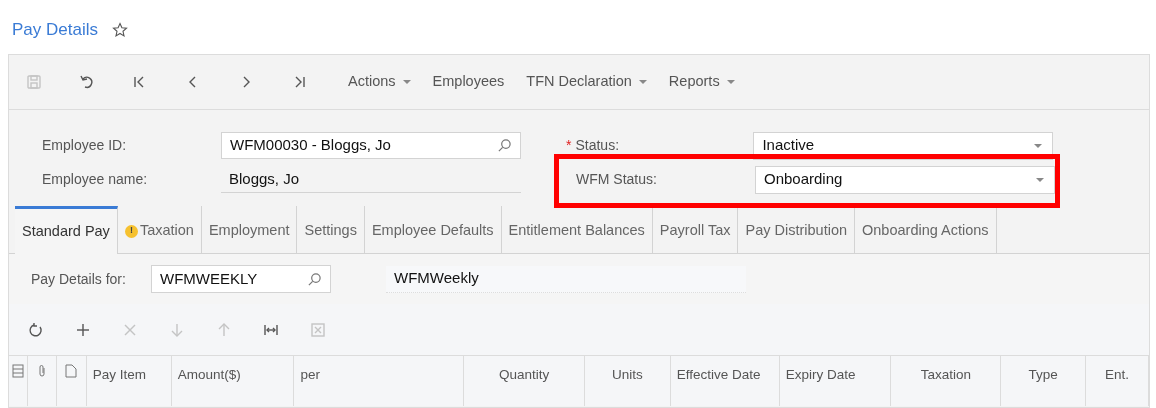  Describe the element at coordinates (586, 82) in the screenshot. I see `toolbar-menu: TFN Declaration` at that location.